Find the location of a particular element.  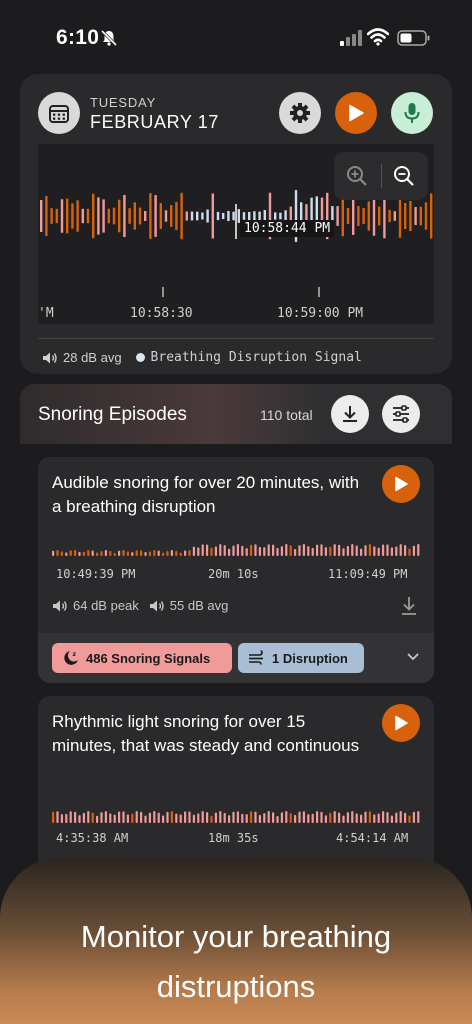

episode-start-time: 10:49:39 PM is located at coordinates (96, 574).